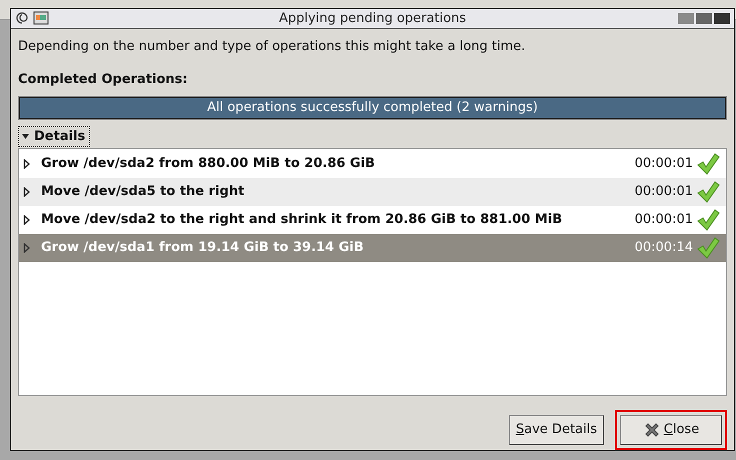 The image size is (736, 460). Describe the element at coordinates (103, 80) in the screenshot. I see `progress-label: Completed Operations:` at that location.